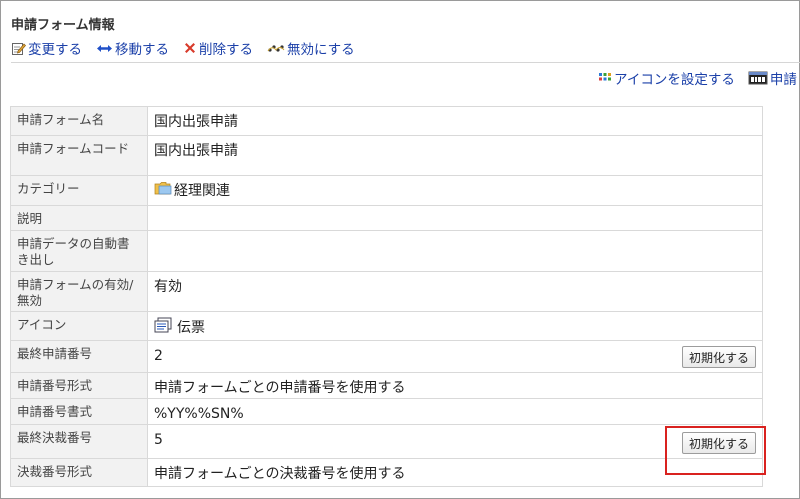 The height and width of the screenshot is (499, 800). What do you see at coordinates (455, 155) in the screenshot?
I see `form-code-value: 国内出張申請` at bounding box center [455, 155].